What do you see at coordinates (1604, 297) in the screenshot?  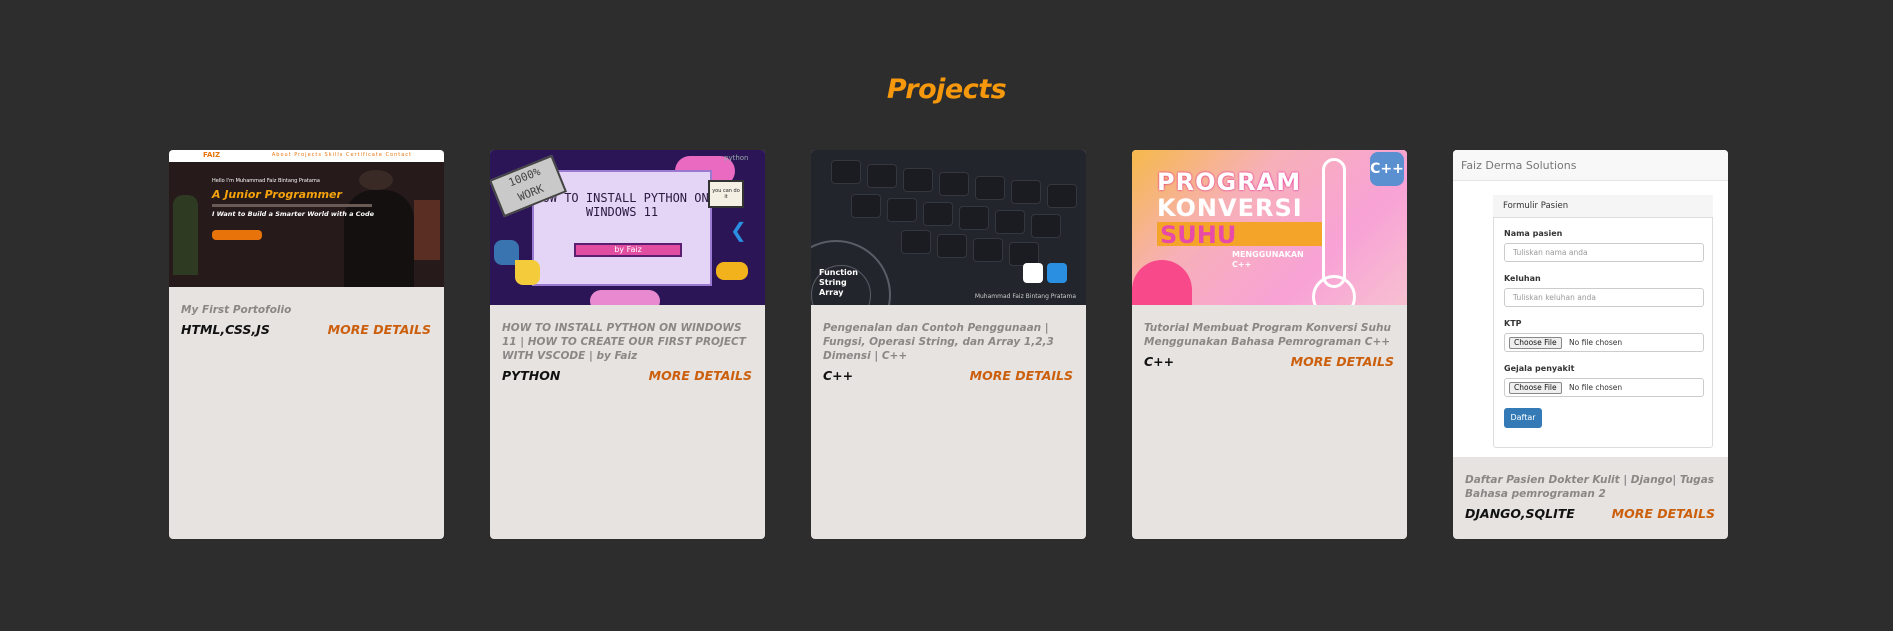 I see `keluhan-input: Tuliskan keluhan anda` at bounding box center [1604, 297].